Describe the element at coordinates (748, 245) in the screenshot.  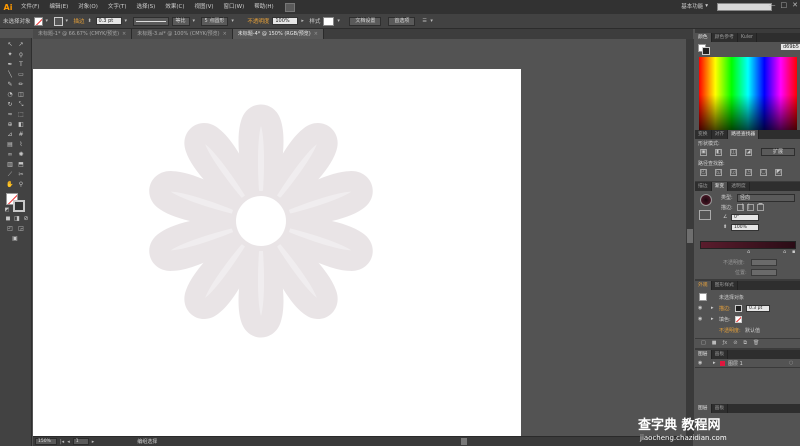
I see `gradient-slider` at that location.